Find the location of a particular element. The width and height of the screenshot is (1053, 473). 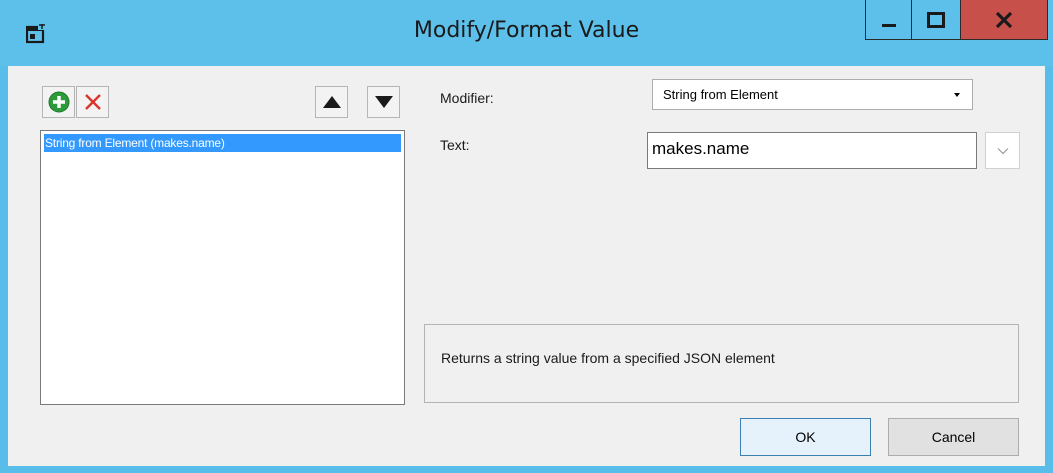

move-up-icon is located at coordinates (331, 102).